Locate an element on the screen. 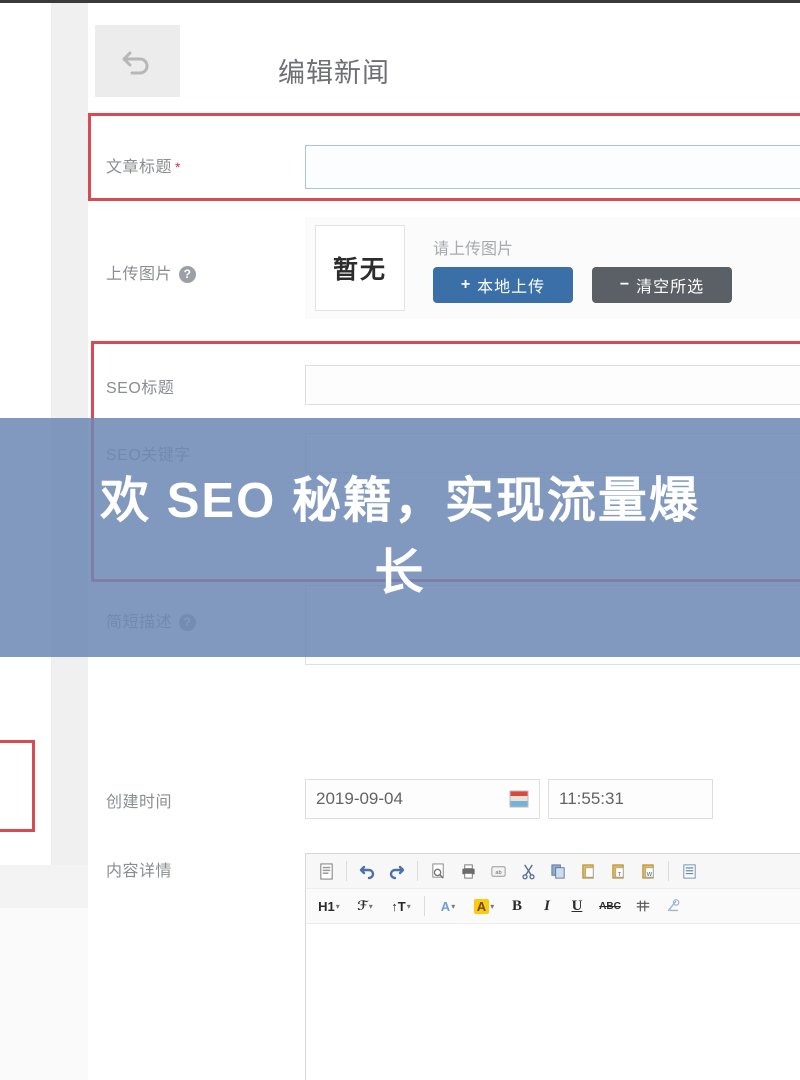  redo-icon is located at coordinates (397, 871).